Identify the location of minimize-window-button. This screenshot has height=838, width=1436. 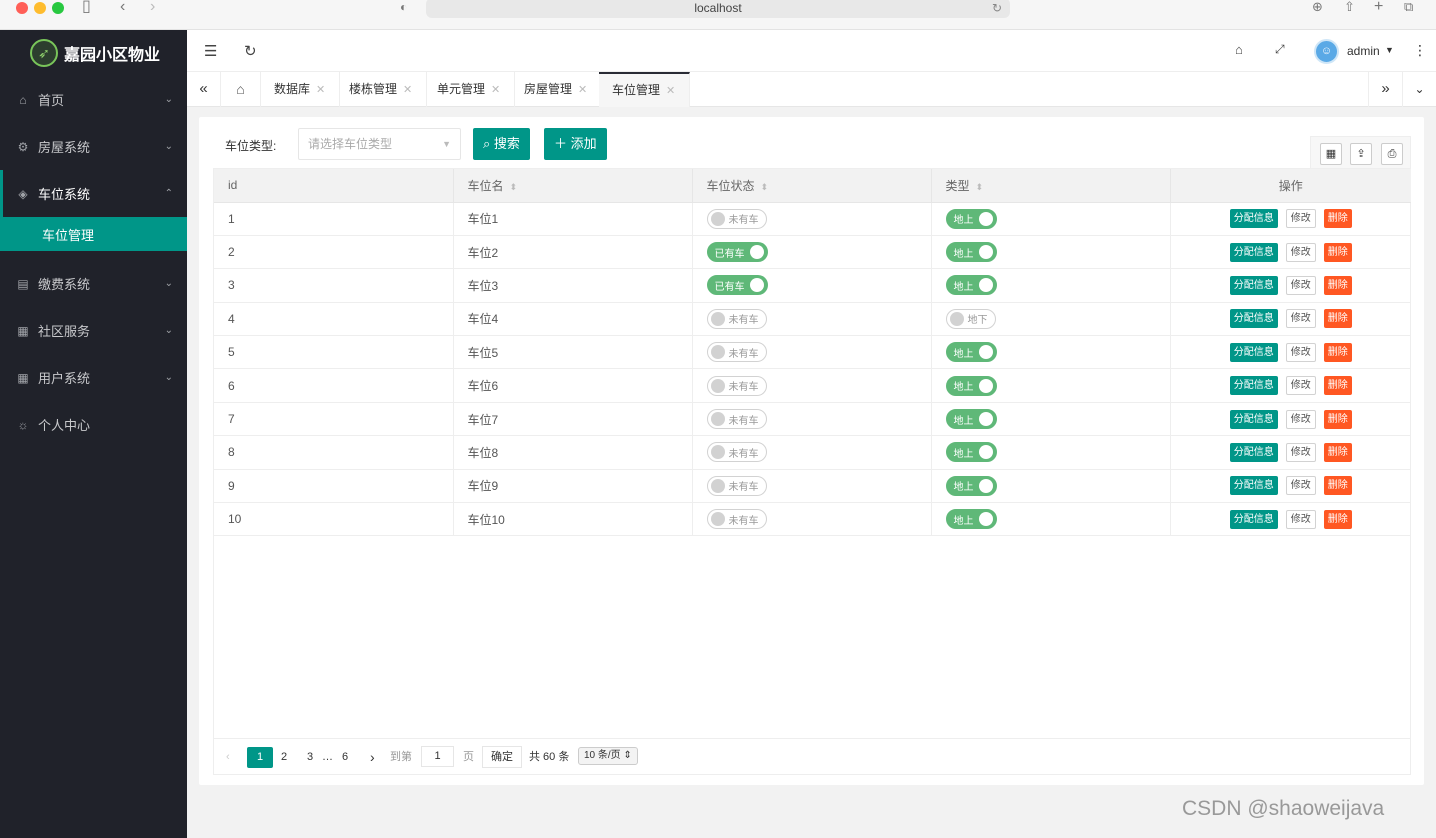
(40, 8).